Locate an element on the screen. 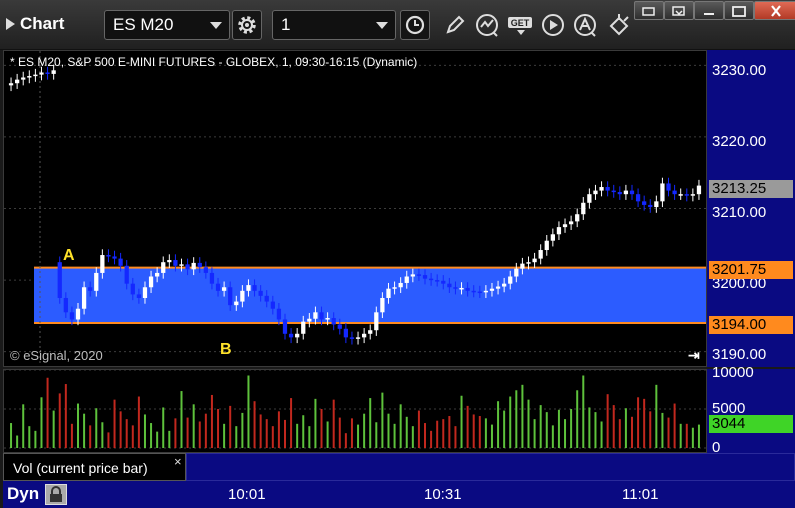 The height and width of the screenshot is (508, 795). window-title: Chart is located at coordinates (35, 24).